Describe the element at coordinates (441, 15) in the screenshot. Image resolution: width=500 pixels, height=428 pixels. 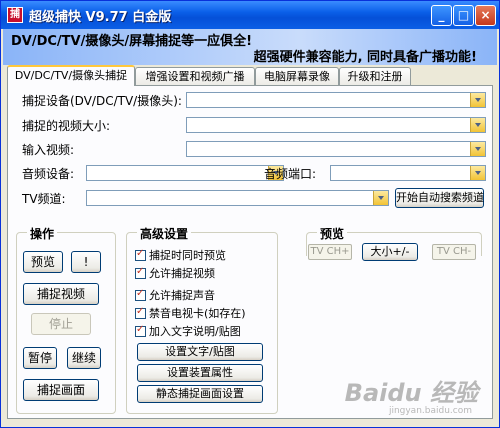
I see `minimize-button: _` at that location.